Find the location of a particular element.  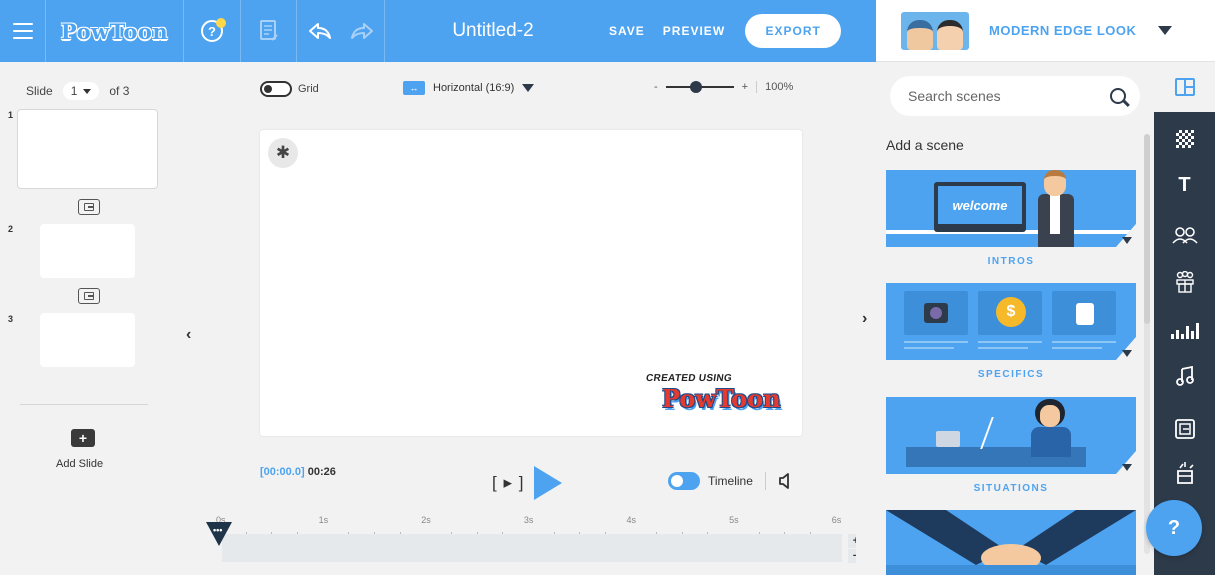

scene-card-partnerships is located at coordinates (1011, 542).